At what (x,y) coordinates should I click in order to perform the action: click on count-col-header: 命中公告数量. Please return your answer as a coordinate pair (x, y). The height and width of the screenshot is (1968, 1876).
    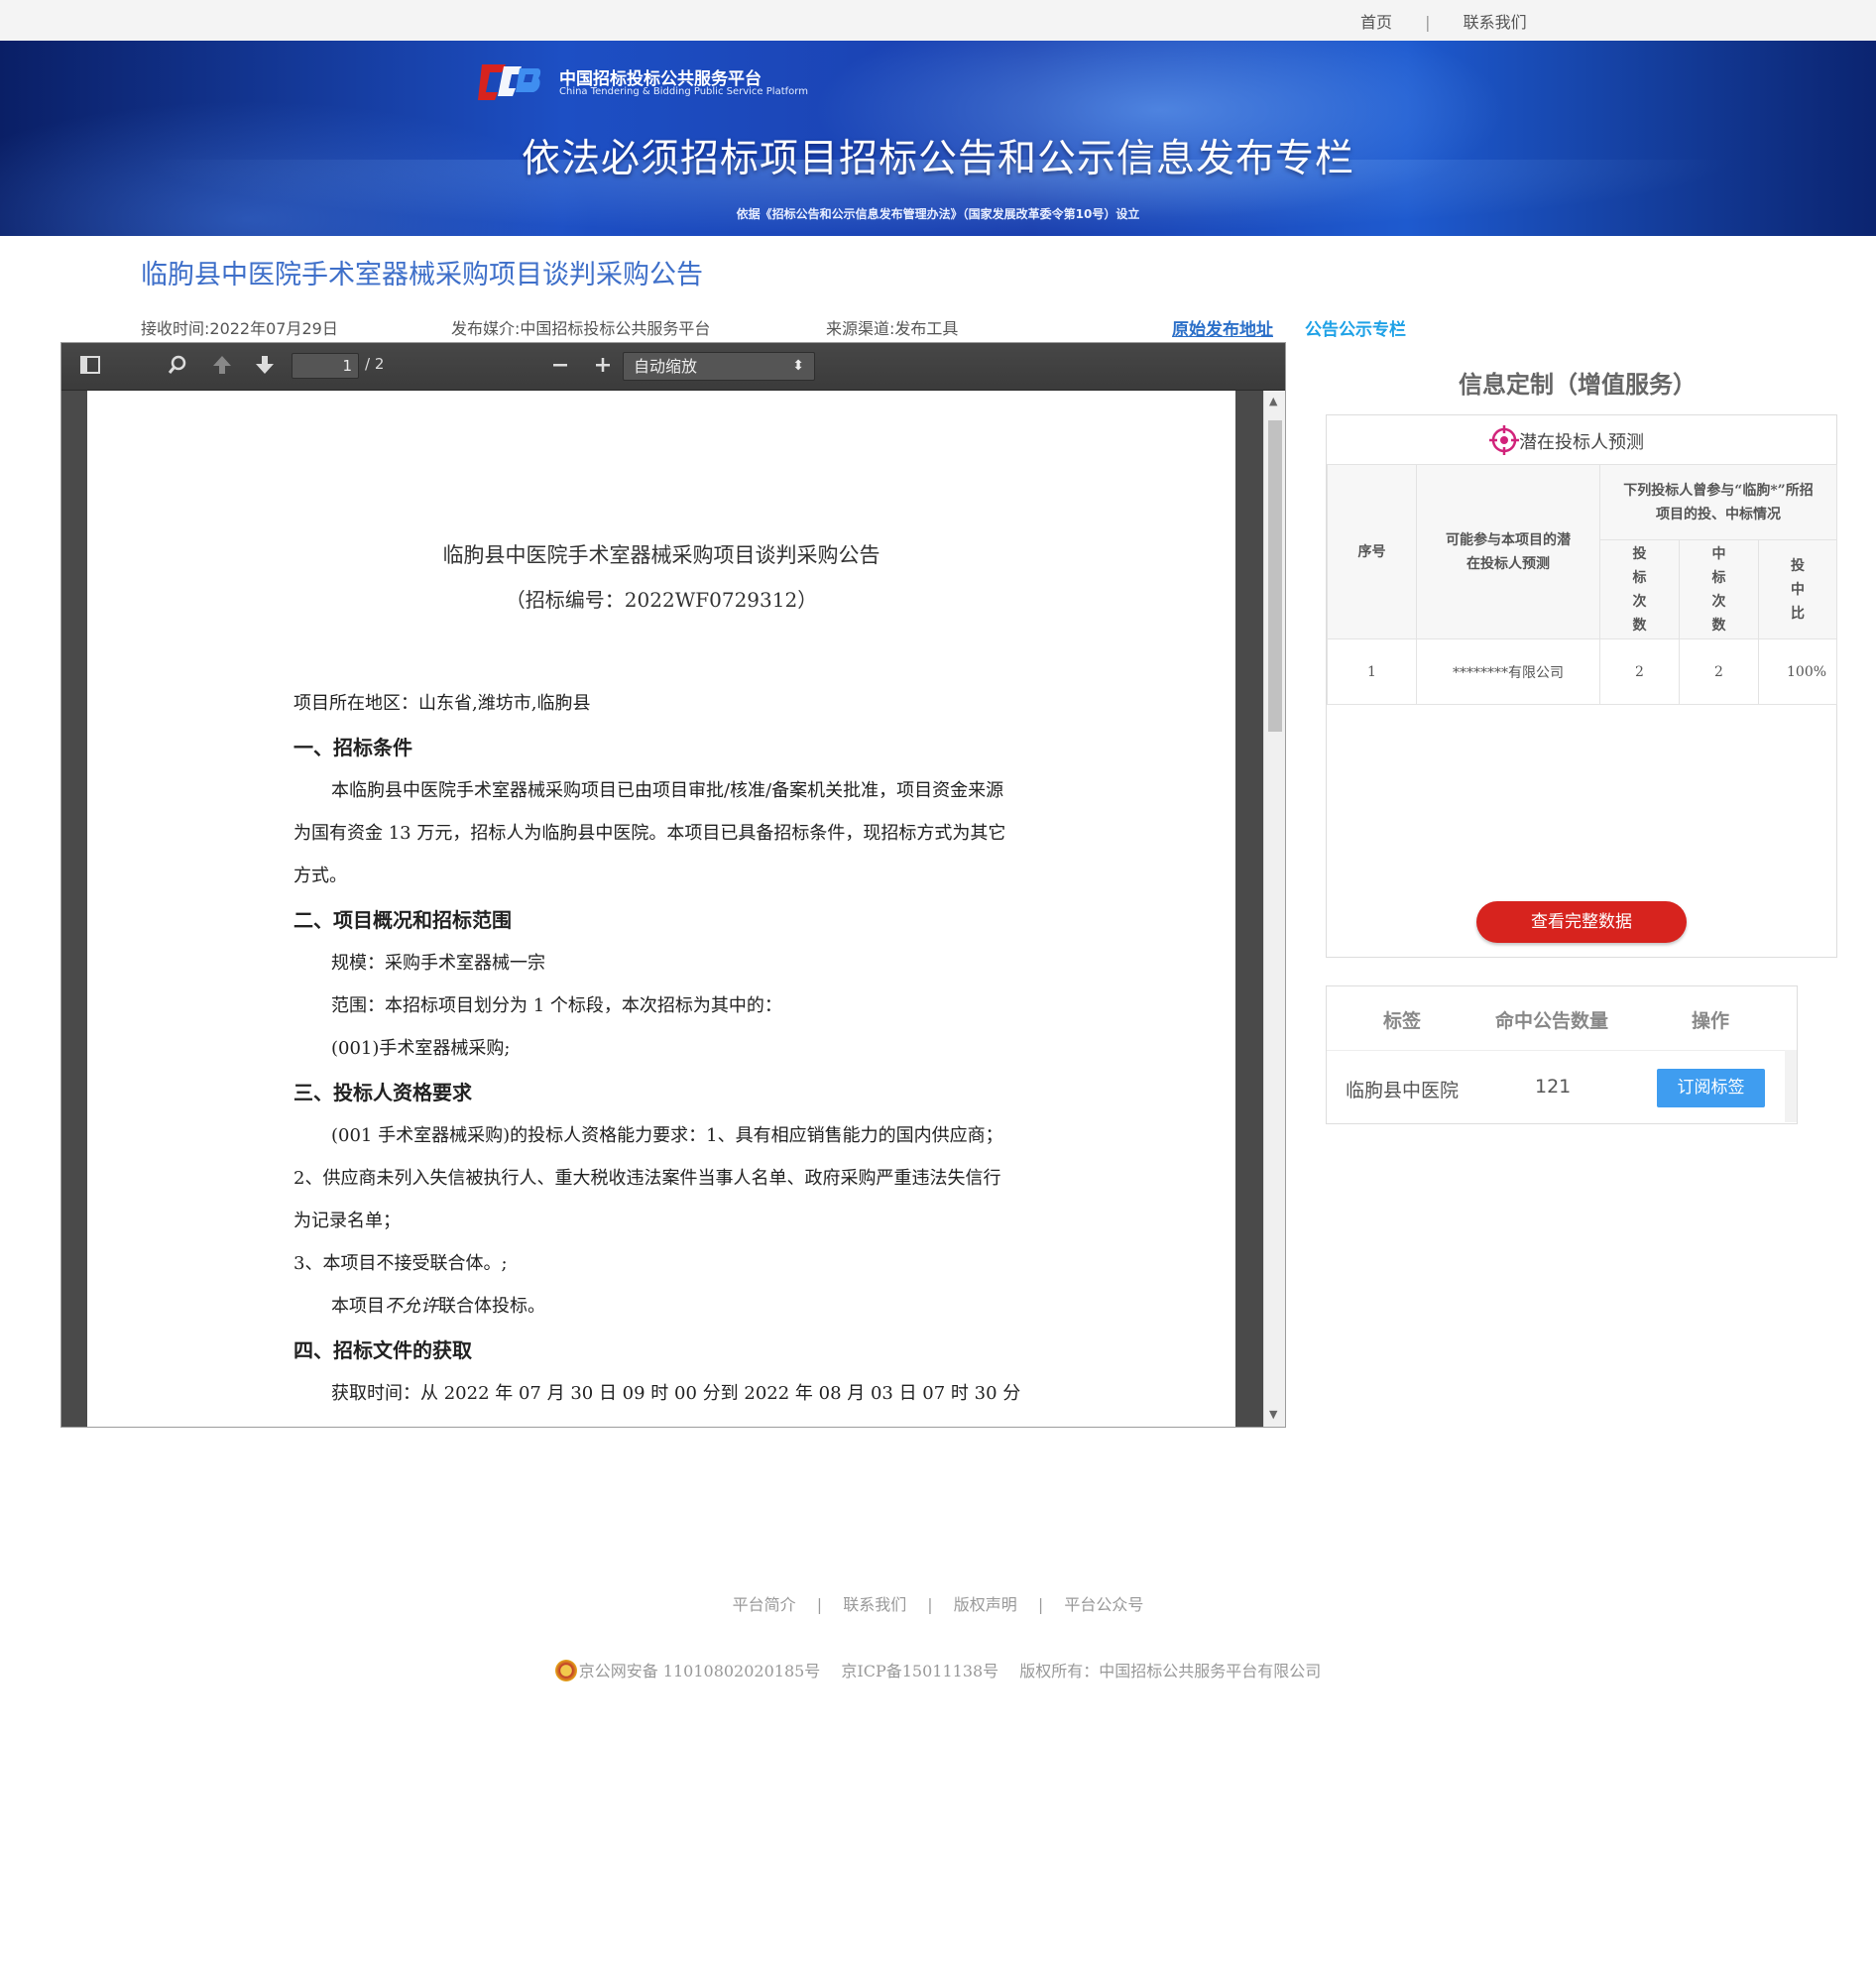
    Looking at the image, I should click on (1552, 1021).